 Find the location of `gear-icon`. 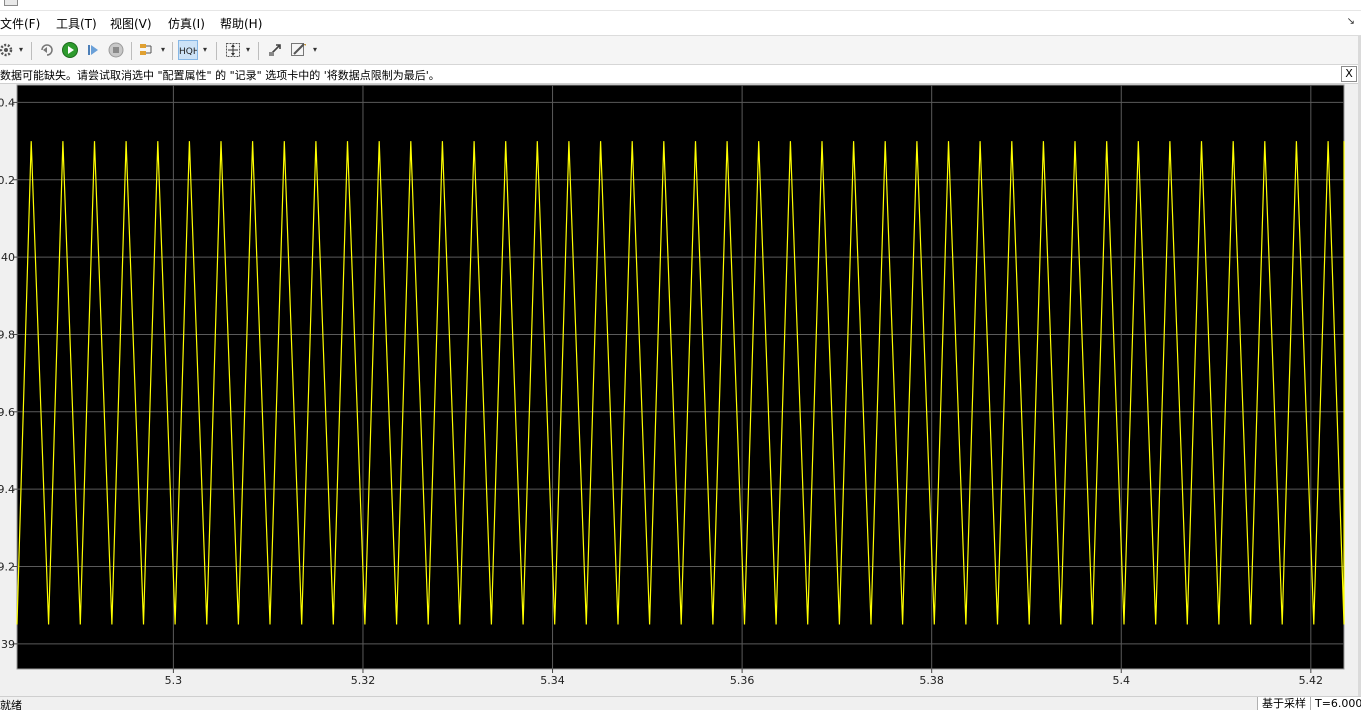

gear-icon is located at coordinates (8, 50).